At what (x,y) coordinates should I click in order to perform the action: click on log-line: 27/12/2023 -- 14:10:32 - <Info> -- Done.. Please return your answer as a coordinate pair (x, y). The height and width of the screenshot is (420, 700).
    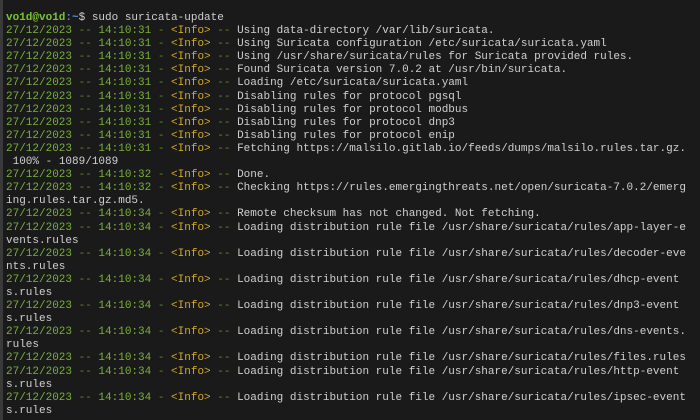
    Looking at the image, I should click on (349, 175).